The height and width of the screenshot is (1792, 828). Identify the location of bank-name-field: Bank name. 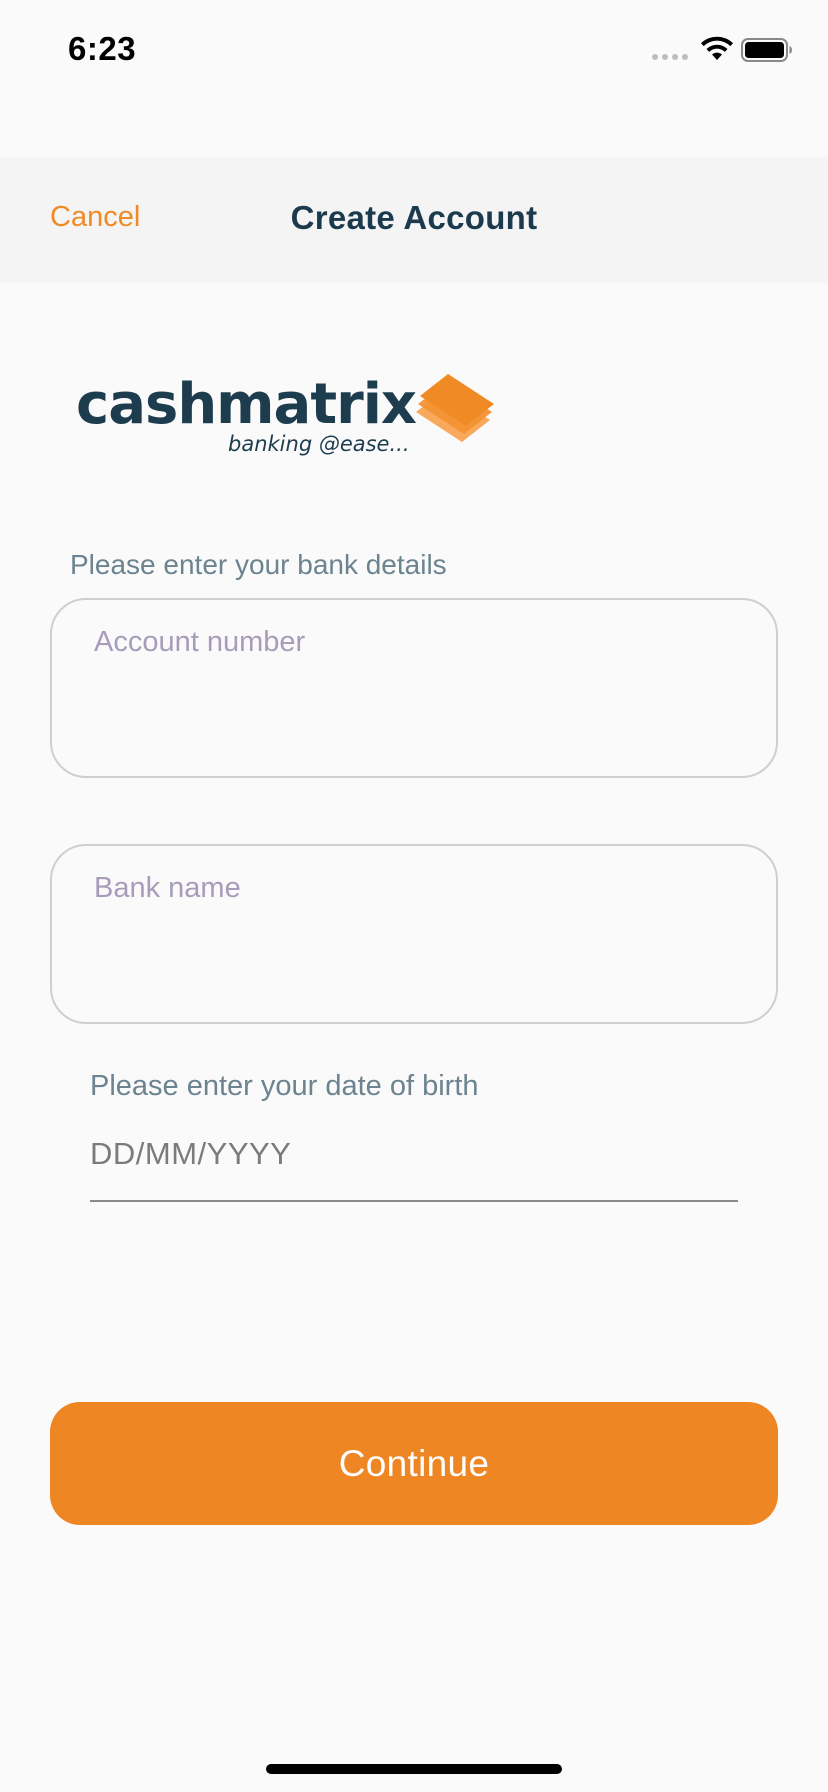
(414, 934).